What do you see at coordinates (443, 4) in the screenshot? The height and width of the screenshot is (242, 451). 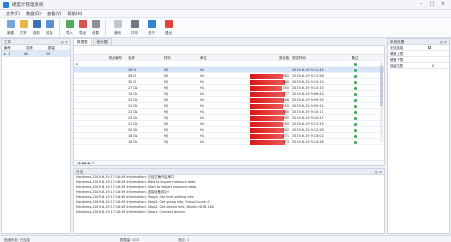 I see `close-button: ×` at bounding box center [443, 4].